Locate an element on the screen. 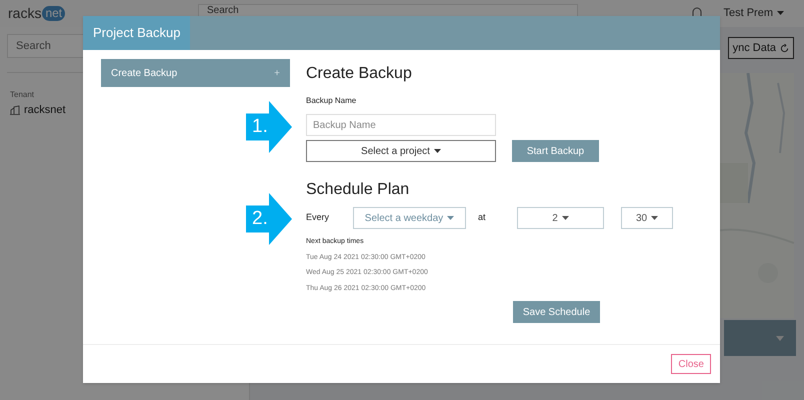  project-select: Select a project is located at coordinates (401, 151).